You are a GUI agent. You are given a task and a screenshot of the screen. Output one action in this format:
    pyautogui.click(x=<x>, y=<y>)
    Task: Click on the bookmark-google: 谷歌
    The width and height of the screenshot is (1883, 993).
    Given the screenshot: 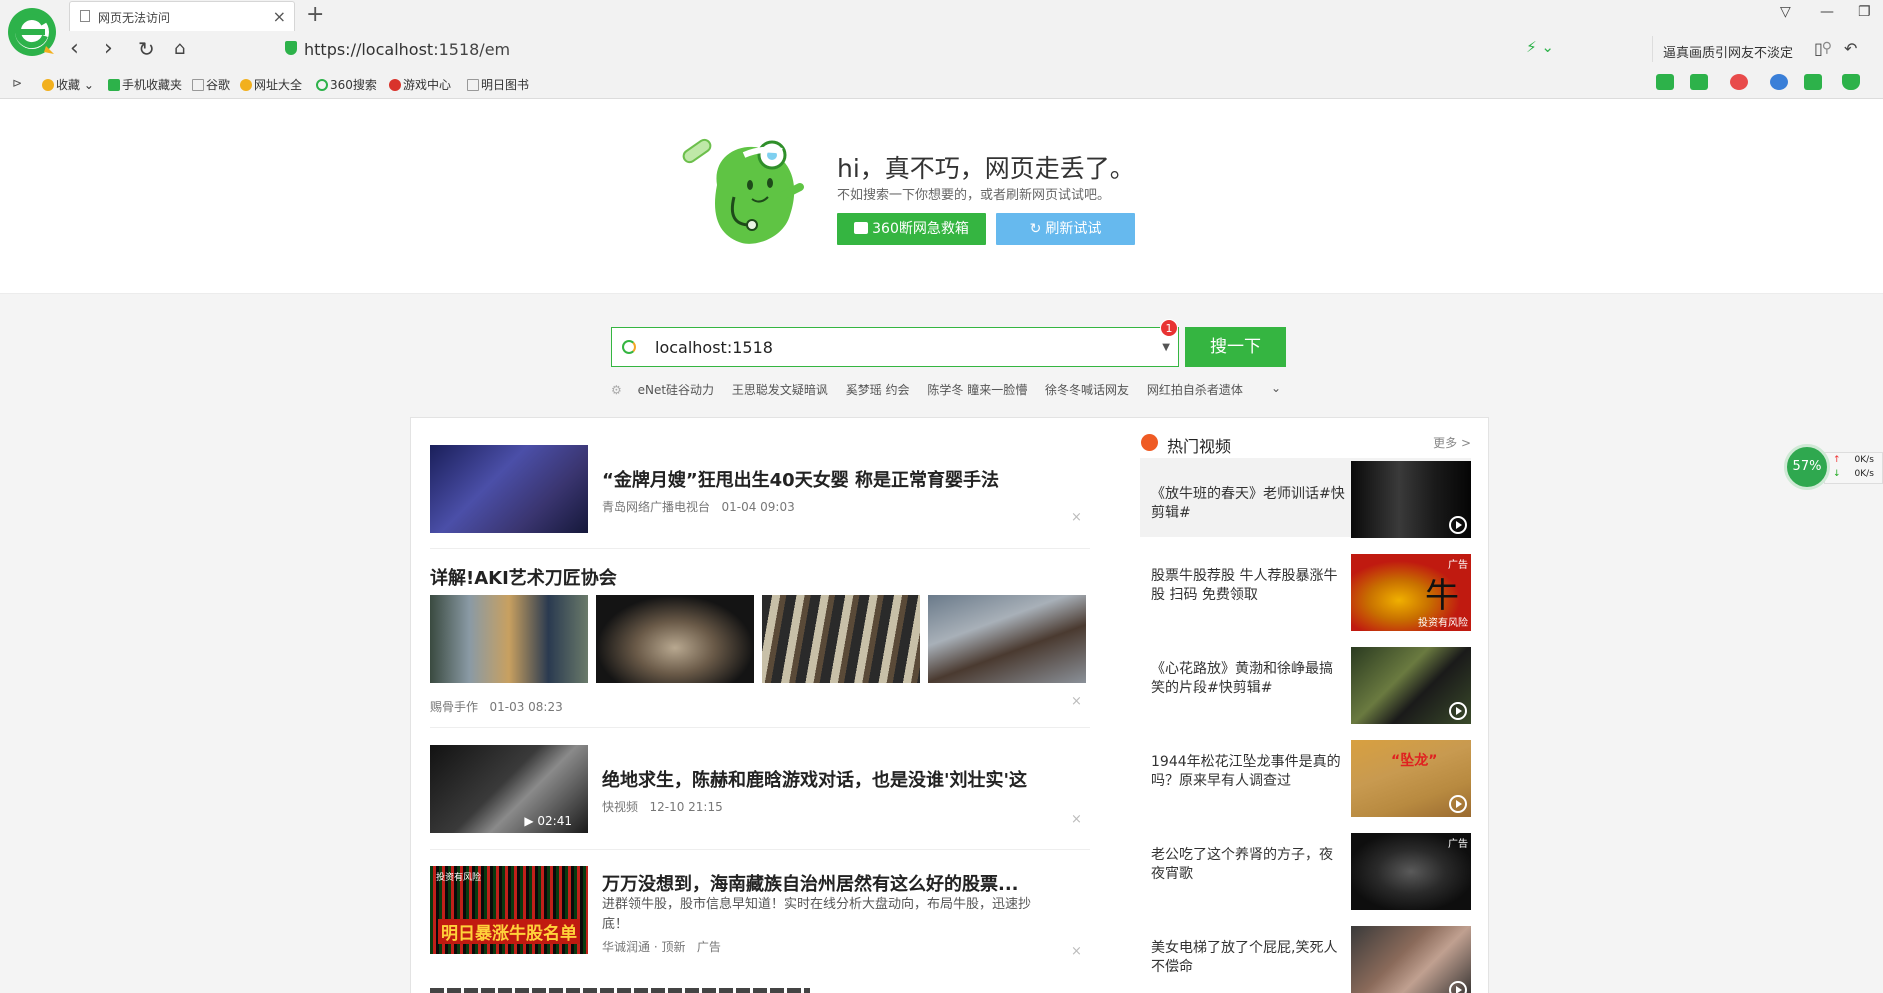 What is the action you would take?
    pyautogui.click(x=211, y=84)
    